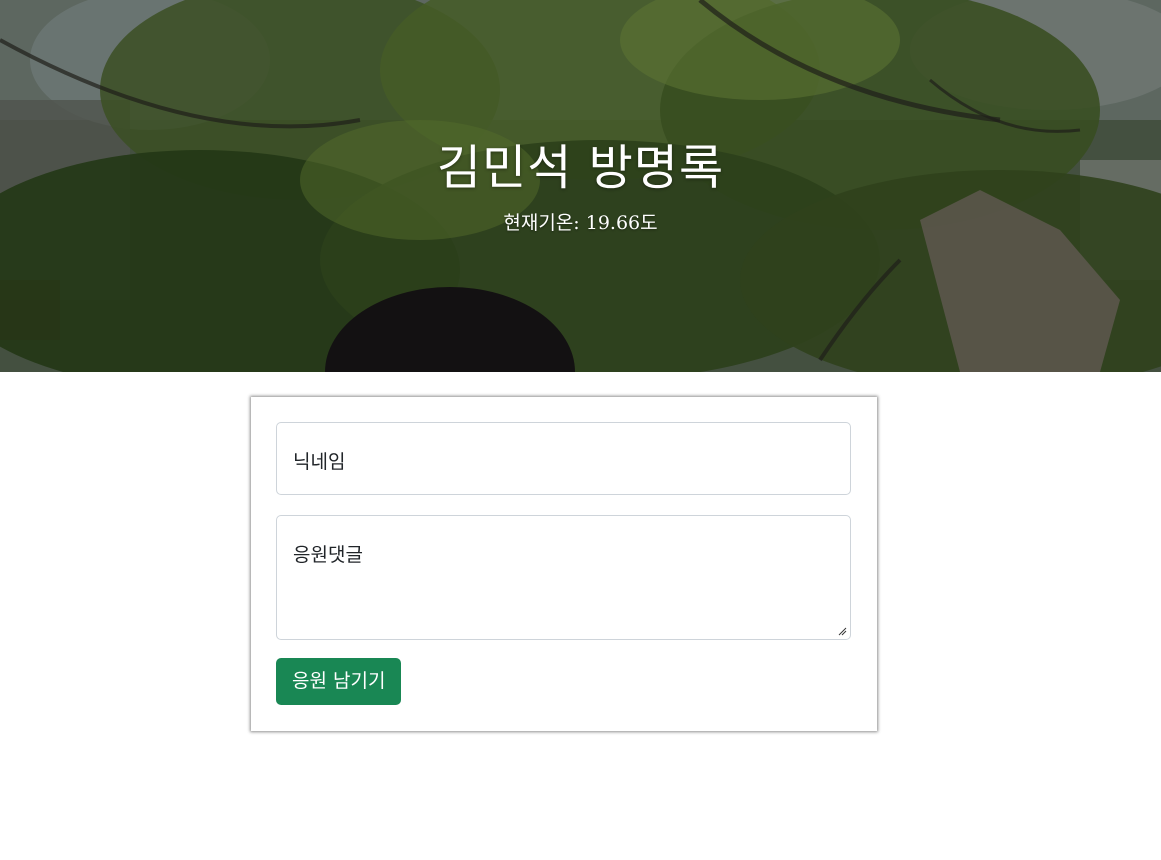 This screenshot has width=1161, height=860. Describe the element at coordinates (339, 681) in the screenshot. I see `submit-cheer-button: 응원 남기기` at that location.